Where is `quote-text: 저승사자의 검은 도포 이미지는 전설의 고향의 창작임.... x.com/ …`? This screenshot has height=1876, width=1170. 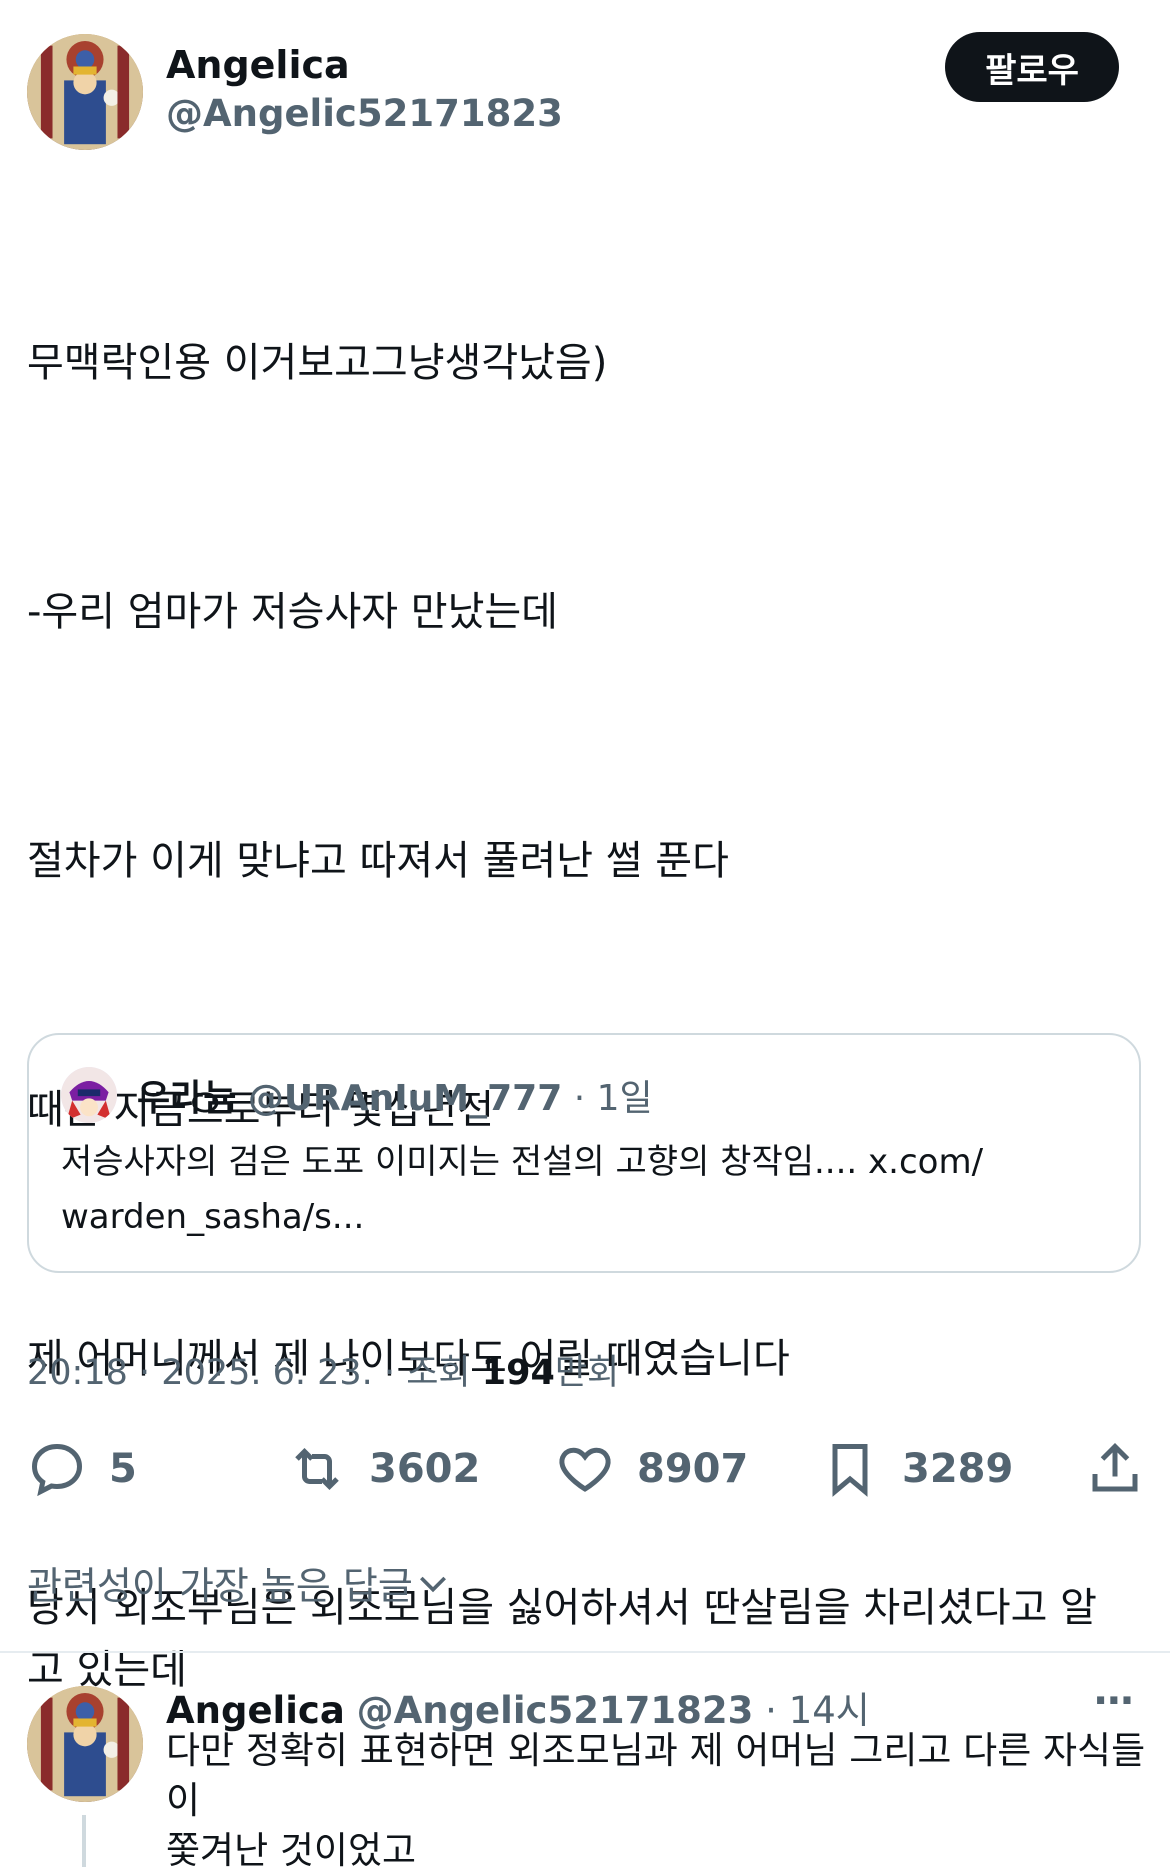 quote-text: 저승사자의 검은 도포 이미지는 전설의 고향의 창작임.... x.com/ … is located at coordinates (522, 1189).